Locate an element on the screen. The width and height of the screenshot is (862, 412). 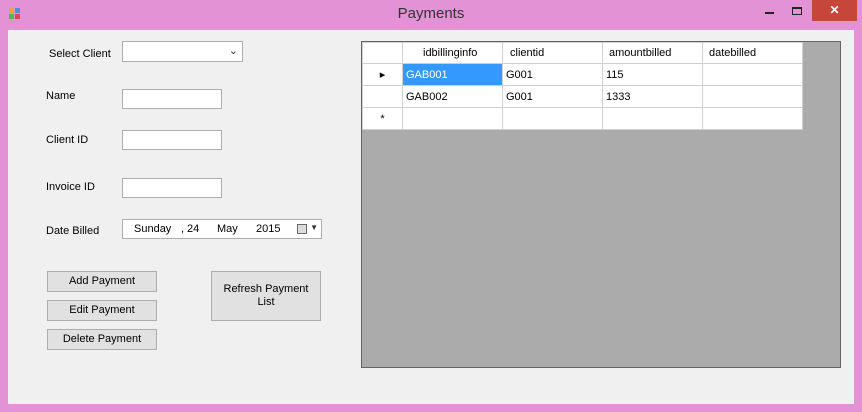
table-row: ▸ GAB001 G001 115 is located at coordinates (582, 74).